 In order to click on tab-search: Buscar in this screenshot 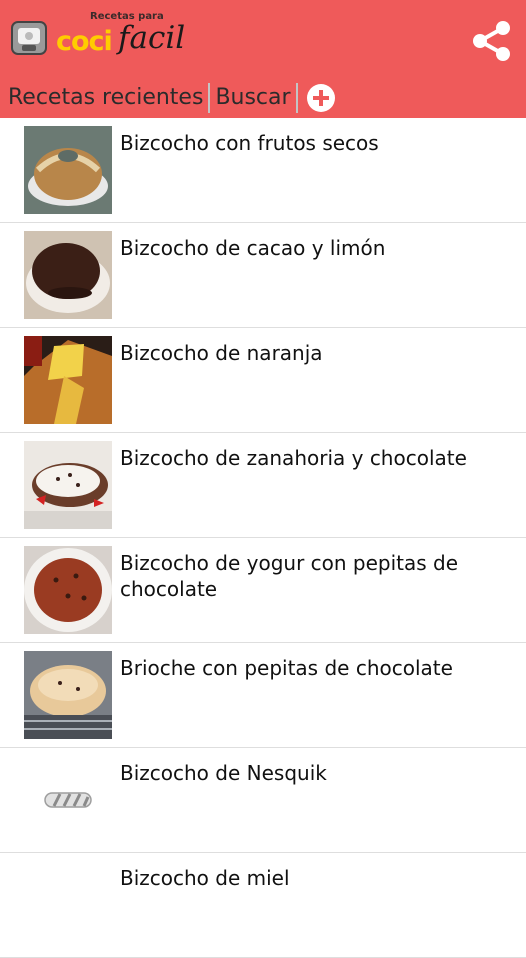, I will do `click(252, 98)`.